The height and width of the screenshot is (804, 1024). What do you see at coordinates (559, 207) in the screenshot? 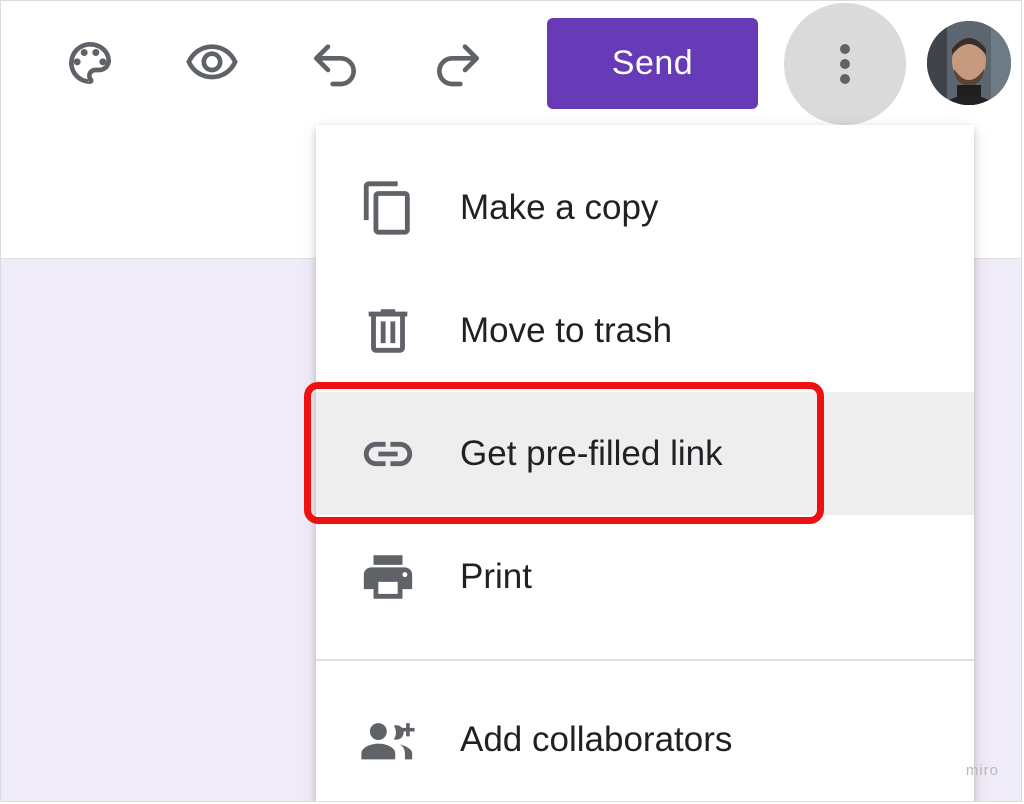
I see `menu-item-label: Make a copy` at bounding box center [559, 207].